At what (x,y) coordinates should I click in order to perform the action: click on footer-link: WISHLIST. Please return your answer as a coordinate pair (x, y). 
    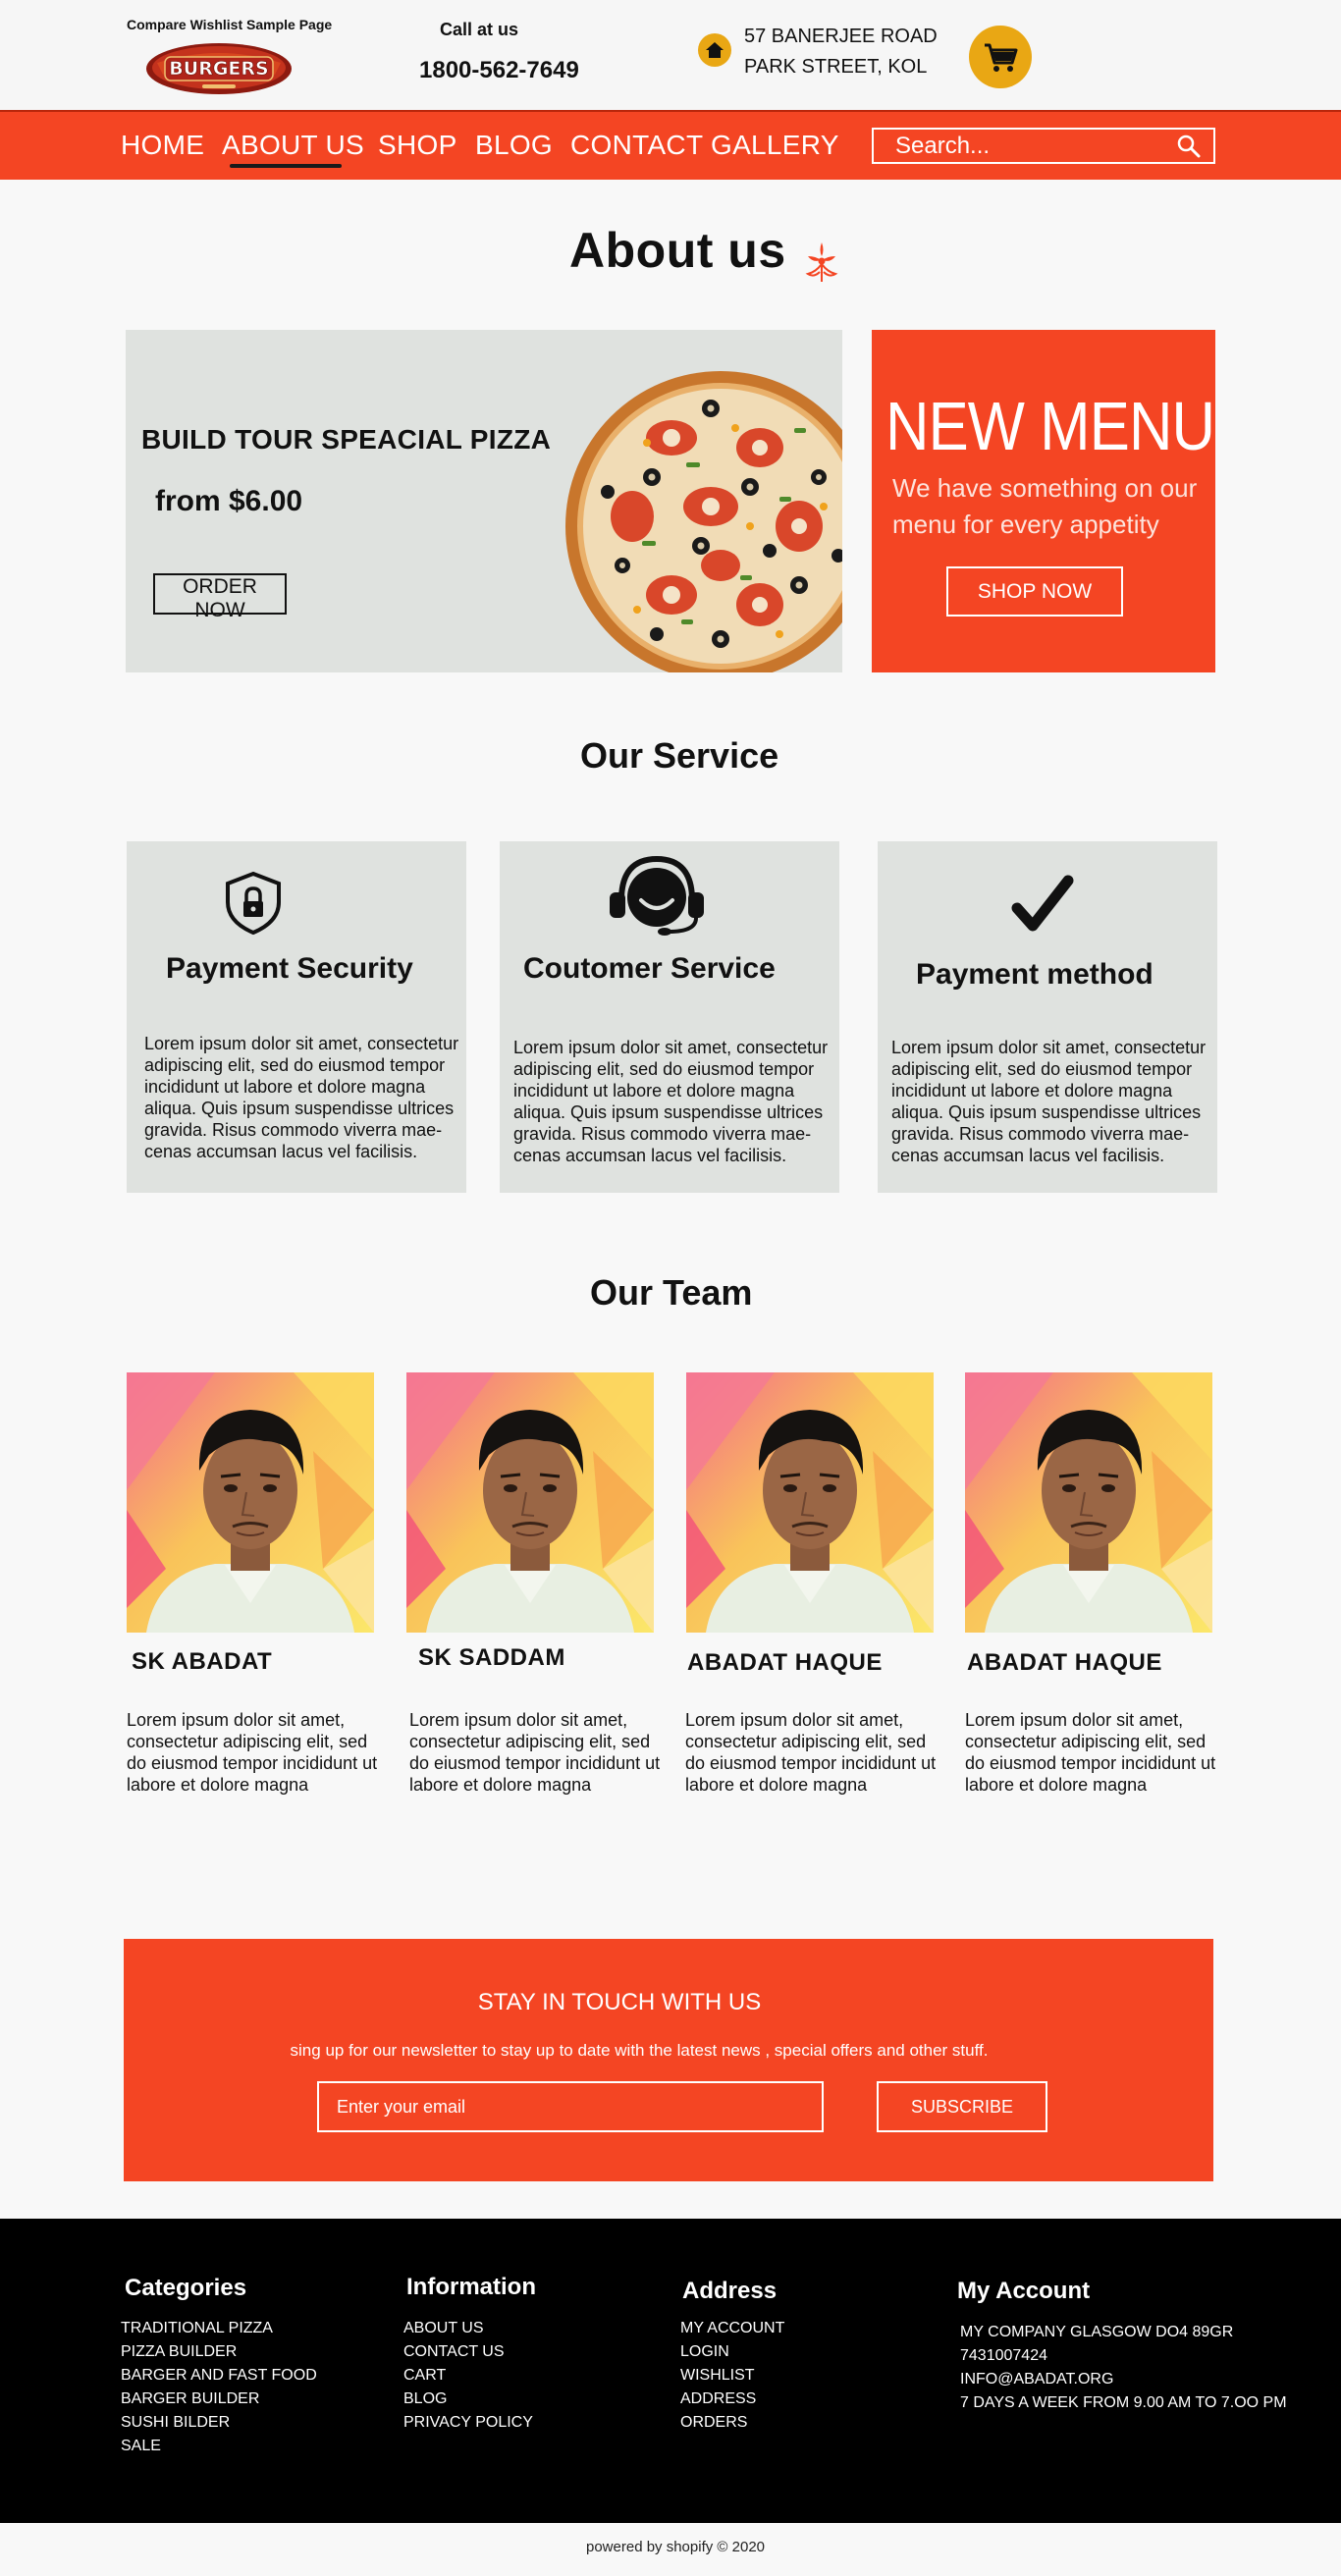
    Looking at the image, I should click on (732, 2376).